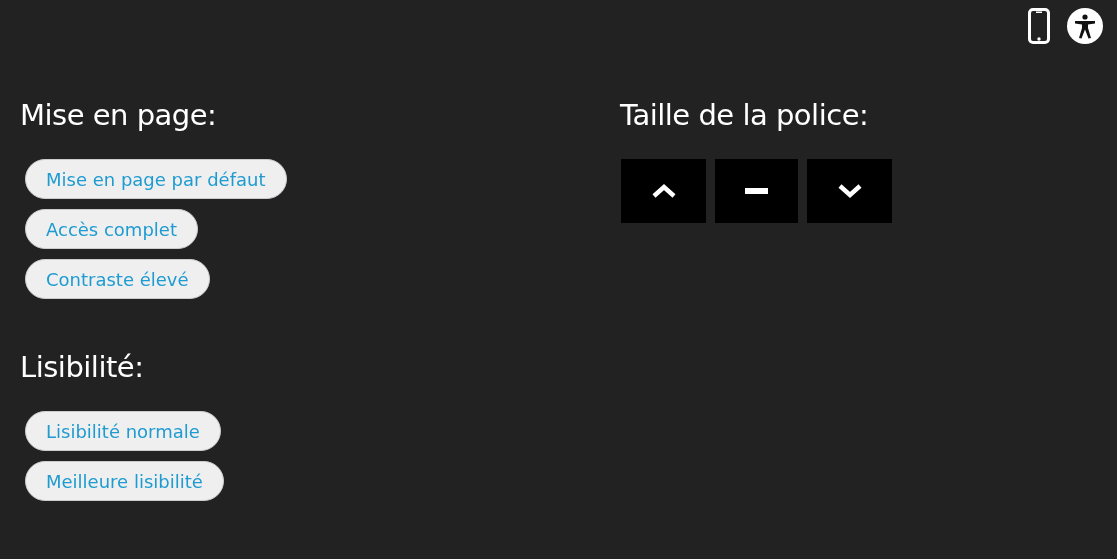  What do you see at coordinates (1039, 26) in the screenshot?
I see `phone-icon` at bounding box center [1039, 26].